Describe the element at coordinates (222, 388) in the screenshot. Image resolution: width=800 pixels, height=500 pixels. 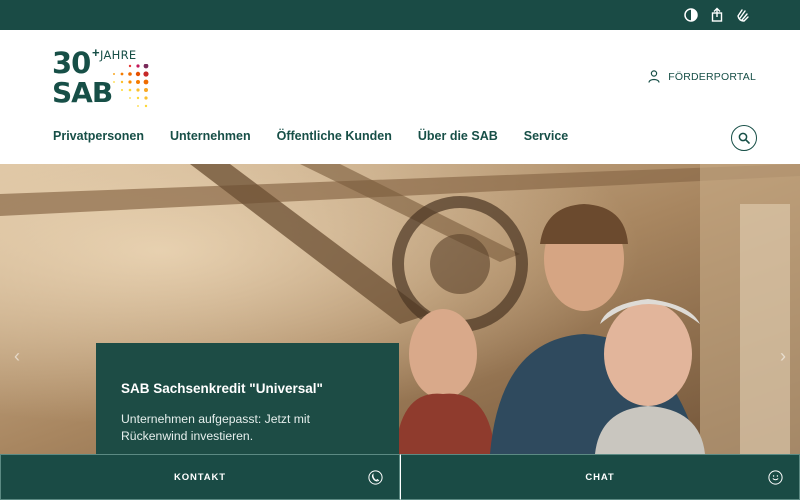
I see `teaser-title: SAB Sachsenkredit "Universal"` at that location.